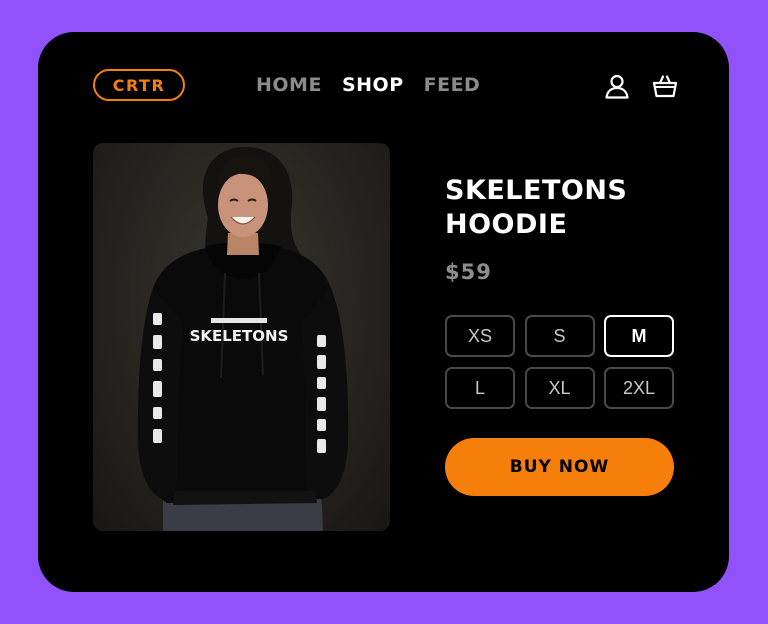 The width and height of the screenshot is (768, 624). I want to click on nav-item-home: HOME, so click(289, 85).